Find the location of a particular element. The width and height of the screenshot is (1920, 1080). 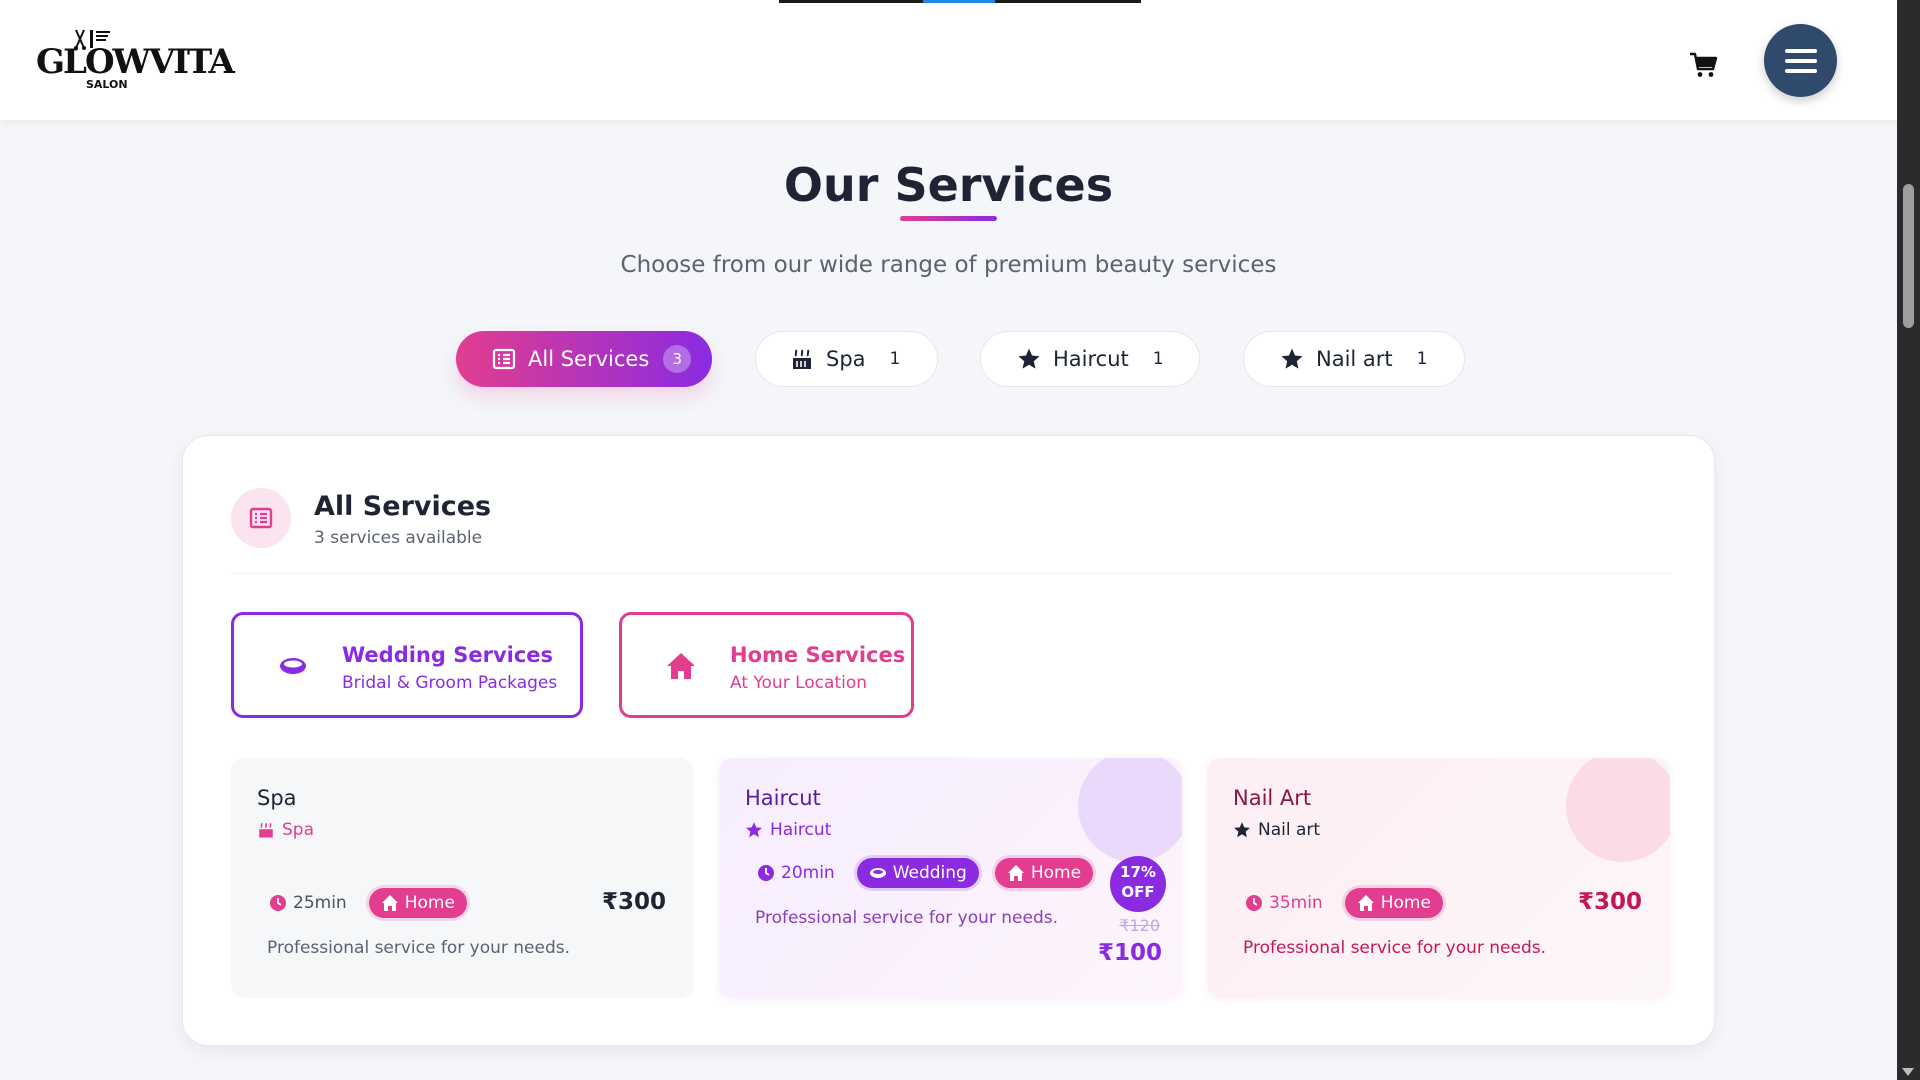

tab-label: Spa is located at coordinates (846, 359).